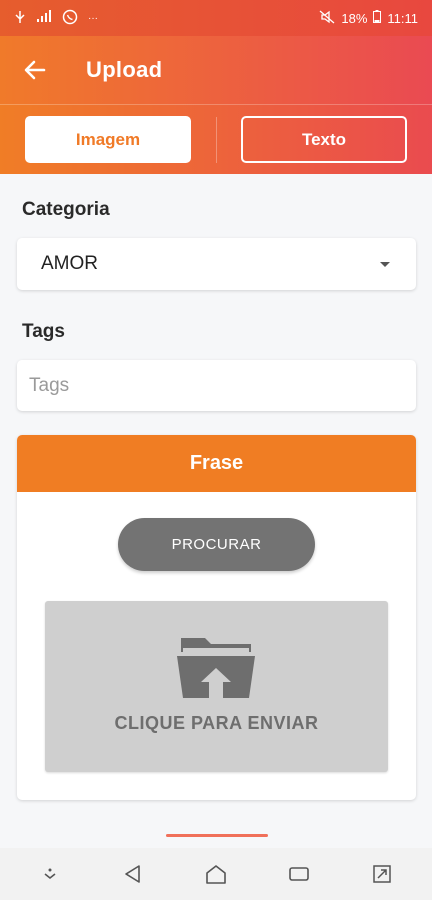 The width and height of the screenshot is (432, 900). I want to click on tags-field, so click(216, 385).